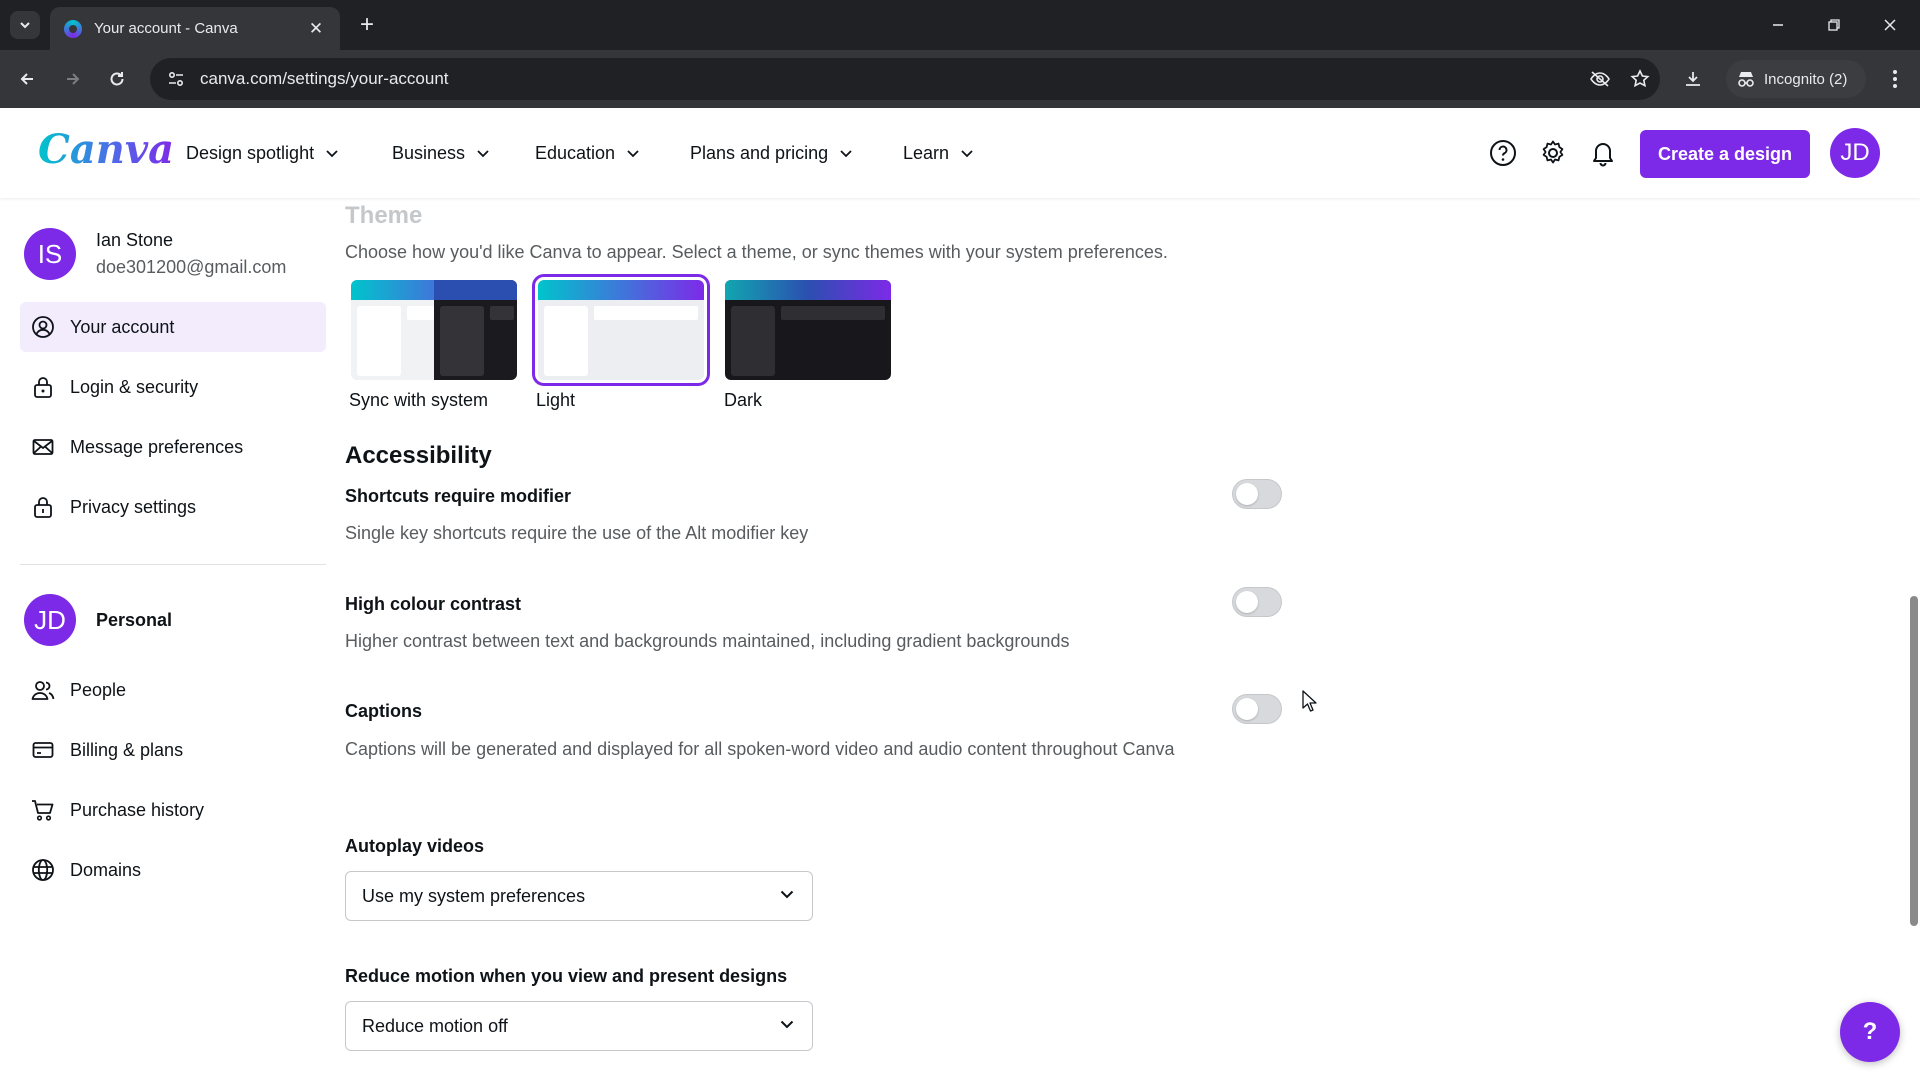 The width and height of the screenshot is (1920, 1080). What do you see at coordinates (1503, 153) in the screenshot?
I see `help-icon` at bounding box center [1503, 153].